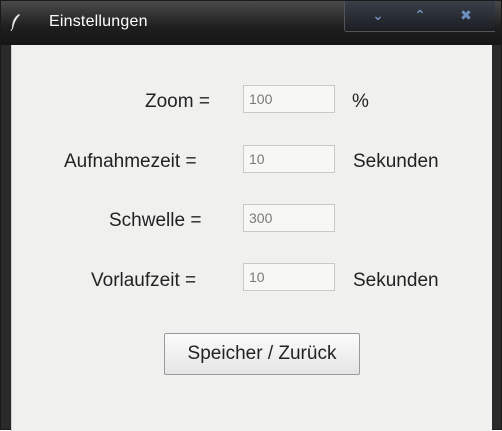  Describe the element at coordinates (262, 354) in the screenshot. I see `save-back-button: Speicher / Zurück` at that location.